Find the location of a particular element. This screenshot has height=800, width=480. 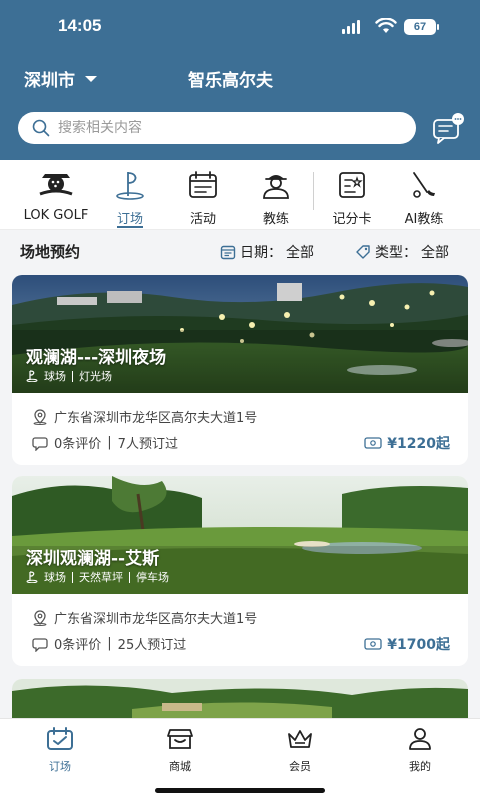

caret-down-icon is located at coordinates (91, 78).